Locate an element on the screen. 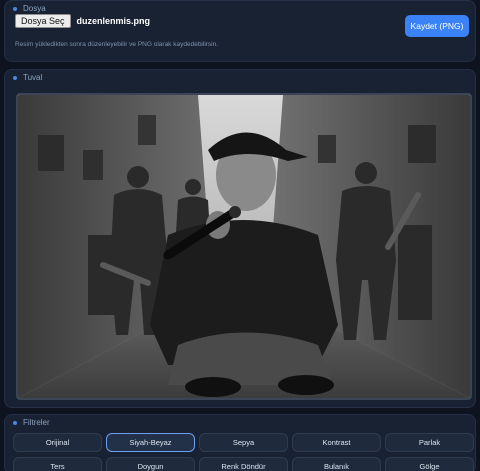 This screenshot has width=480, height=471. file-panel-header: Dosya is located at coordinates (29, 8).